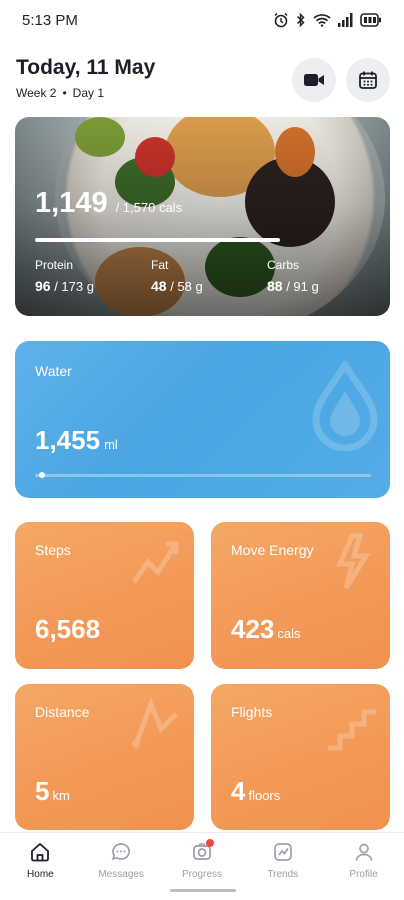 Image resolution: width=404 pixels, height=900 pixels. Describe the element at coordinates (36, 93) in the screenshot. I see `week-label: Week 2` at that location.